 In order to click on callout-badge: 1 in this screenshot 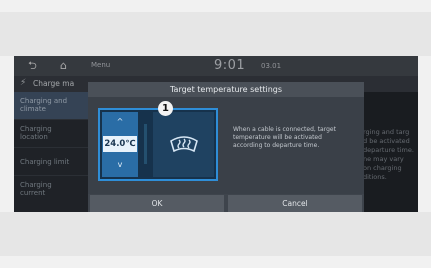, I will do `click(165, 108)`.